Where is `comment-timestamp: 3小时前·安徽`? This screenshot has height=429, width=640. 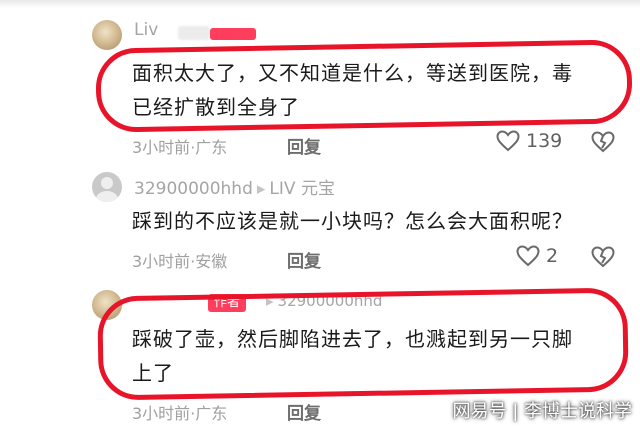
comment-timestamp: 3小时前·安徽 is located at coordinates (179, 260).